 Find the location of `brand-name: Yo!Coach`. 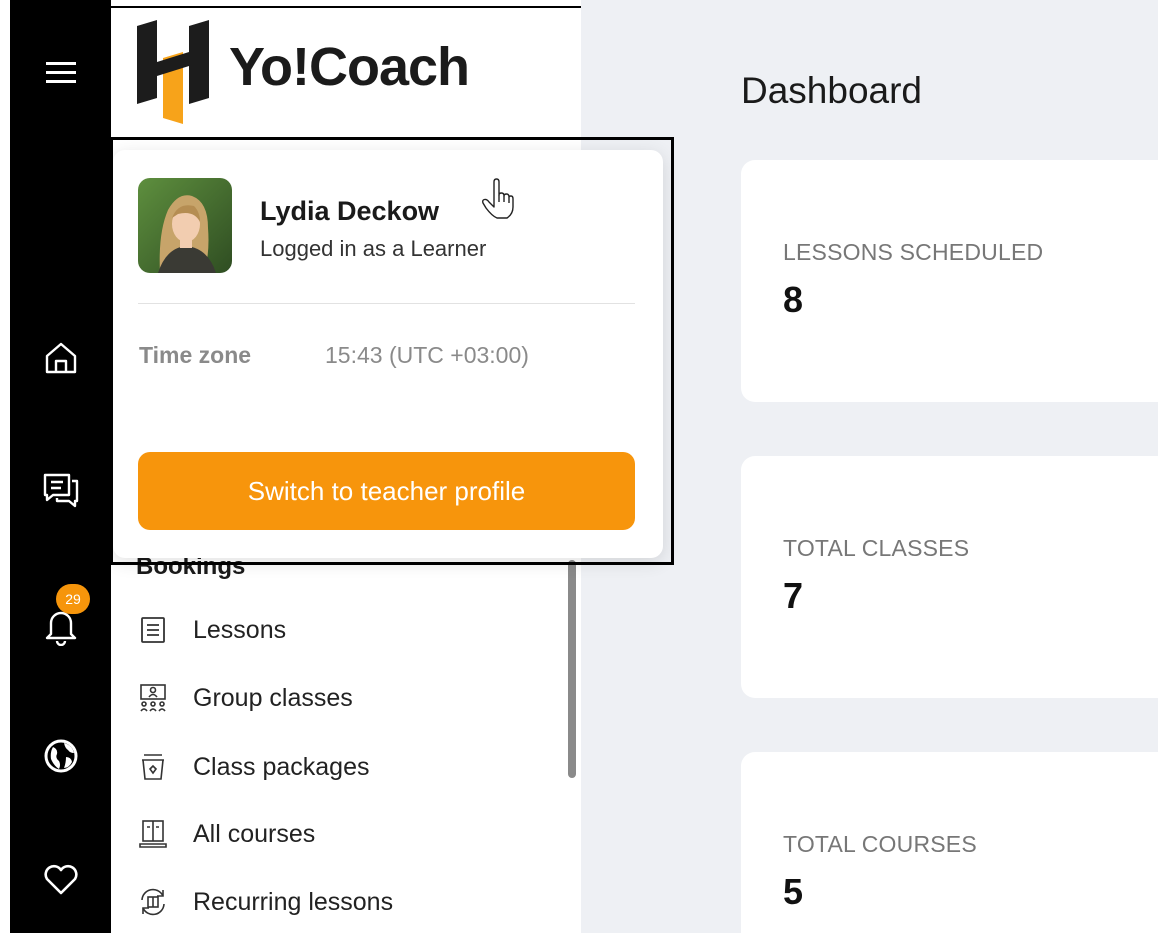

brand-name: Yo!Coach is located at coordinates (349, 67).